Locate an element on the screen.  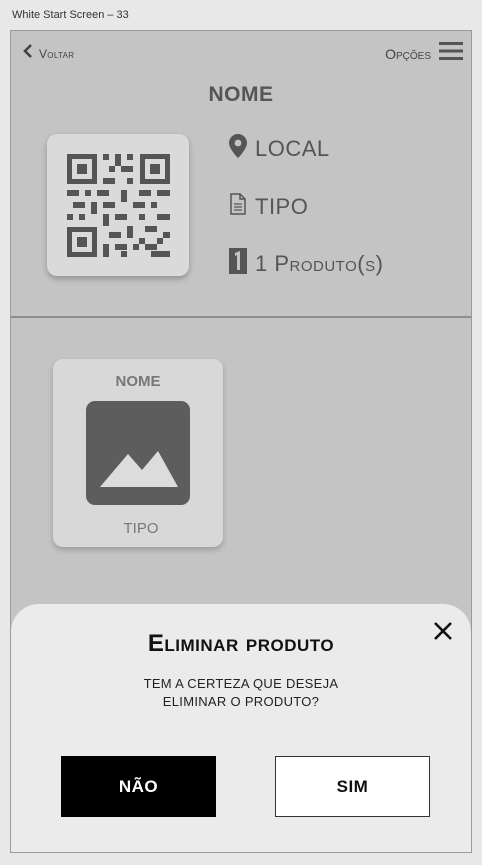
product-name: NOME is located at coordinates (138, 381).